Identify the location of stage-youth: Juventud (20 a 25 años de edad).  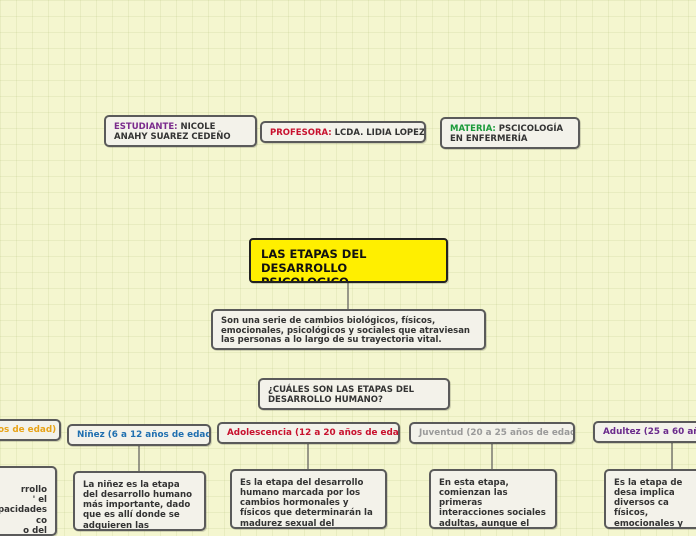
(492, 433).